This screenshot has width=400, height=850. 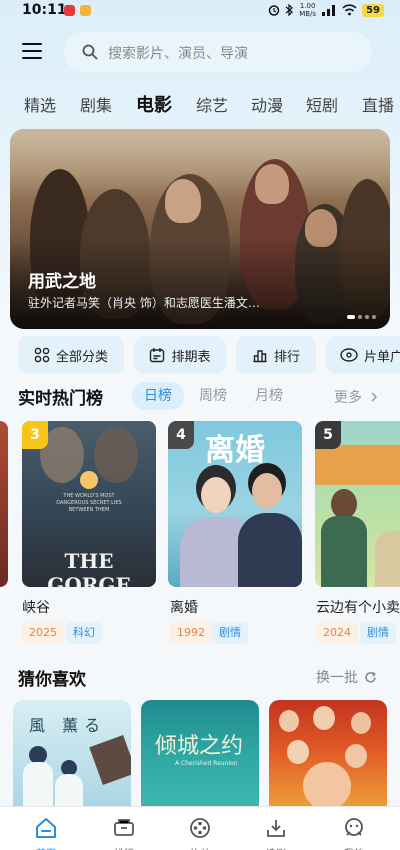 I want to click on status-time: 10:11, so click(x=44, y=10).